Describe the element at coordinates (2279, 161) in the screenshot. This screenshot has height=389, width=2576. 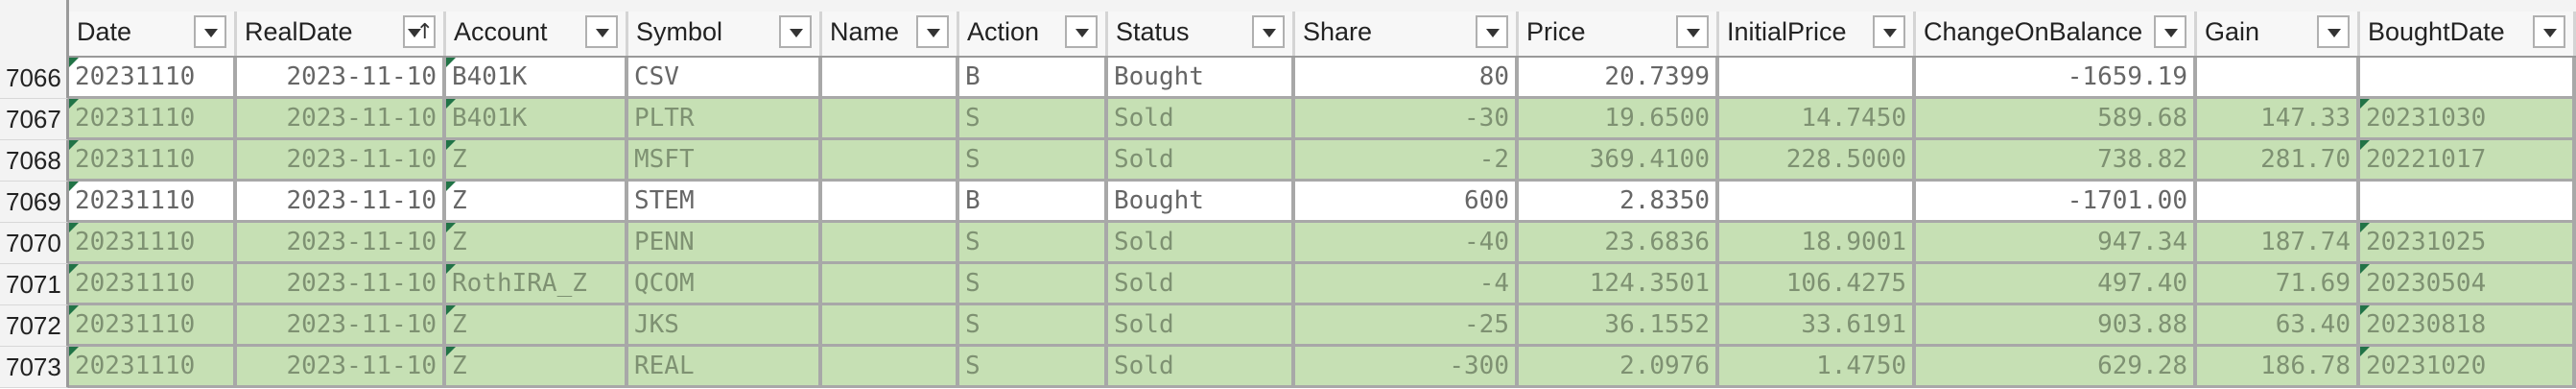
I see `cell-gain: 281.70` at that location.